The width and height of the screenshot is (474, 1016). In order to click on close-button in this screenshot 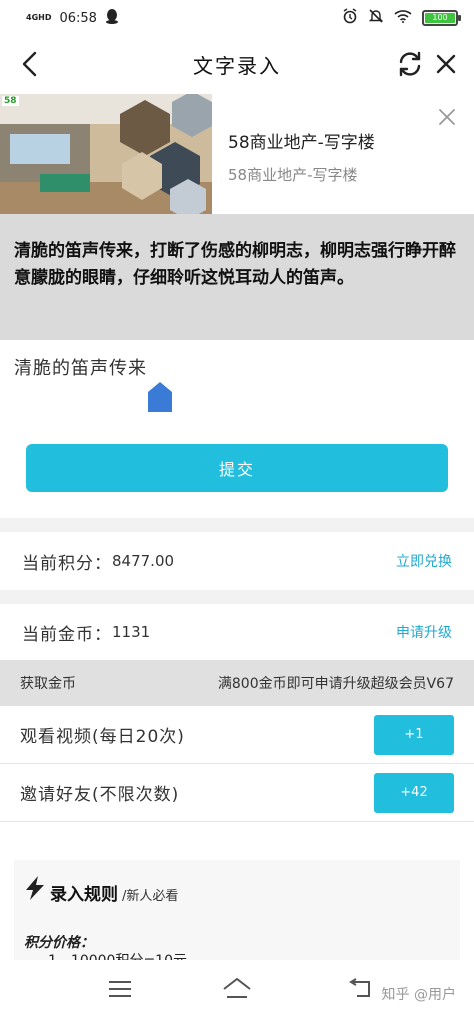, I will do `click(446, 64)`.